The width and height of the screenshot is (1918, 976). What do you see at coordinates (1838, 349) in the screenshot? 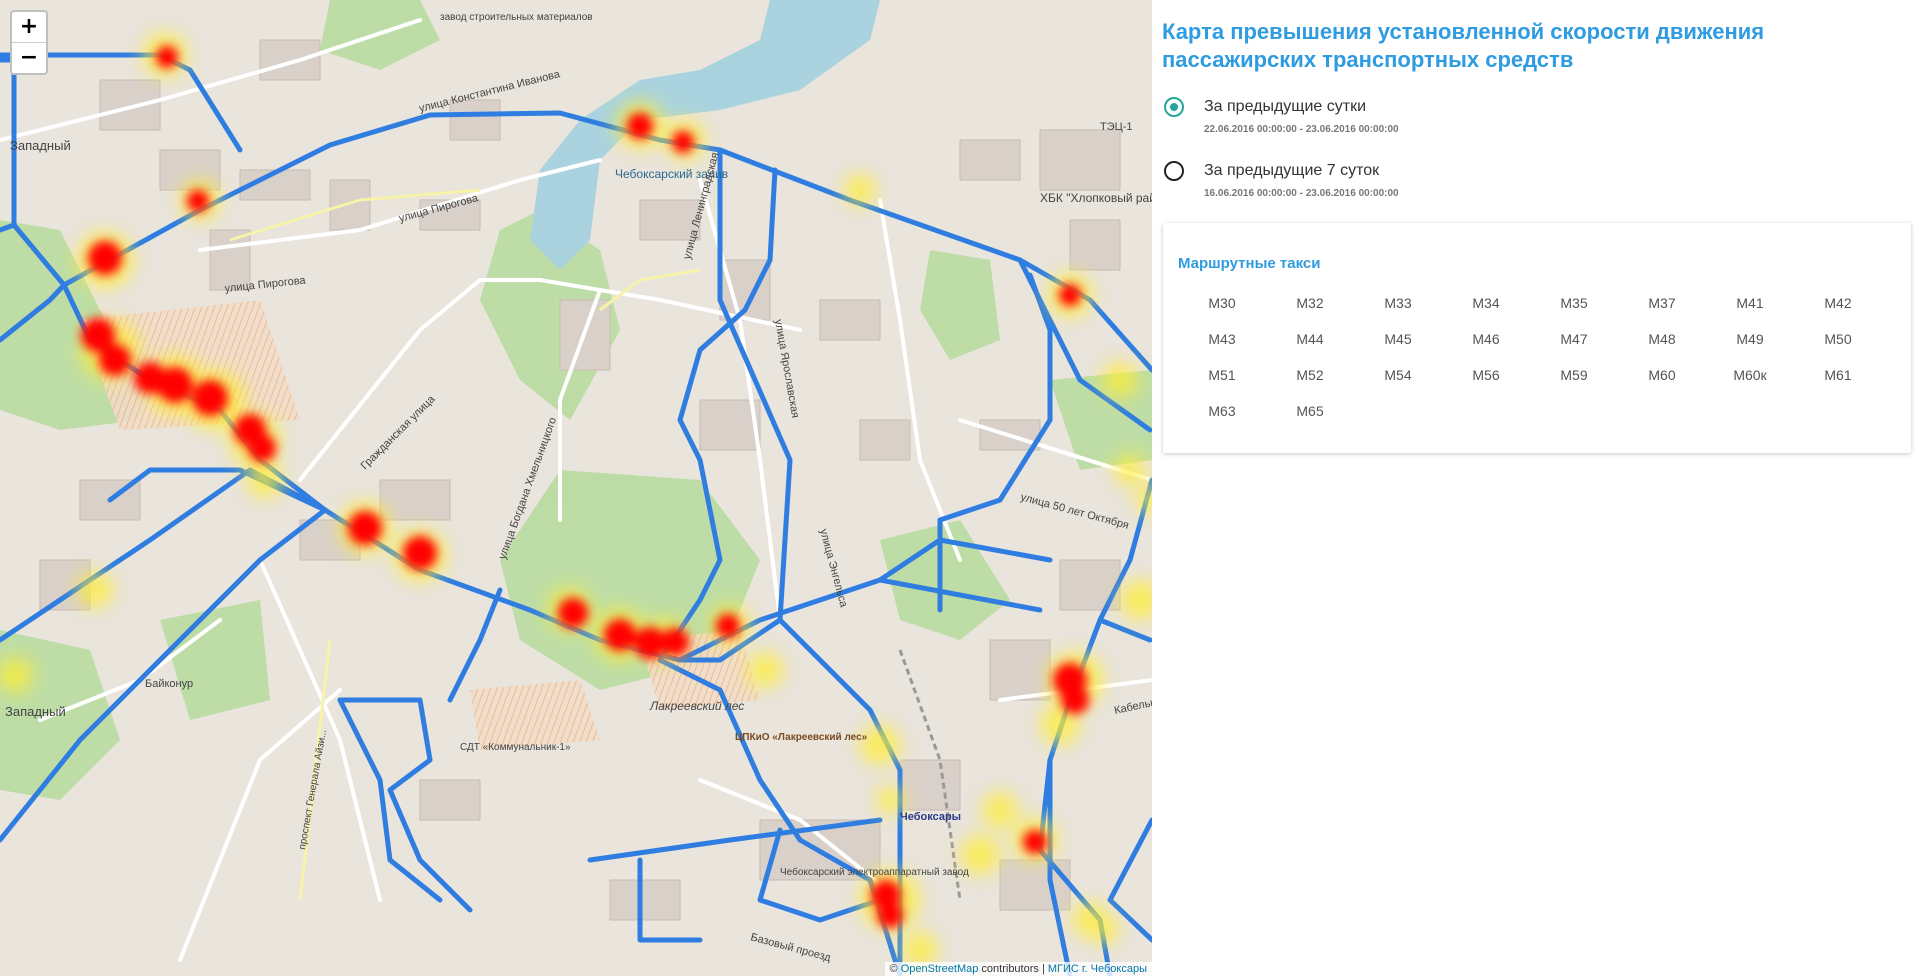
I see `route-item: М50` at bounding box center [1838, 349].